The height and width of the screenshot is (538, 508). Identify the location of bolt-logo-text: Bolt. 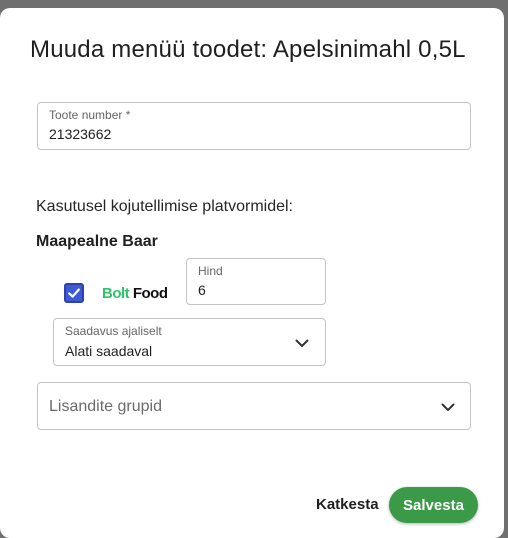
(116, 293).